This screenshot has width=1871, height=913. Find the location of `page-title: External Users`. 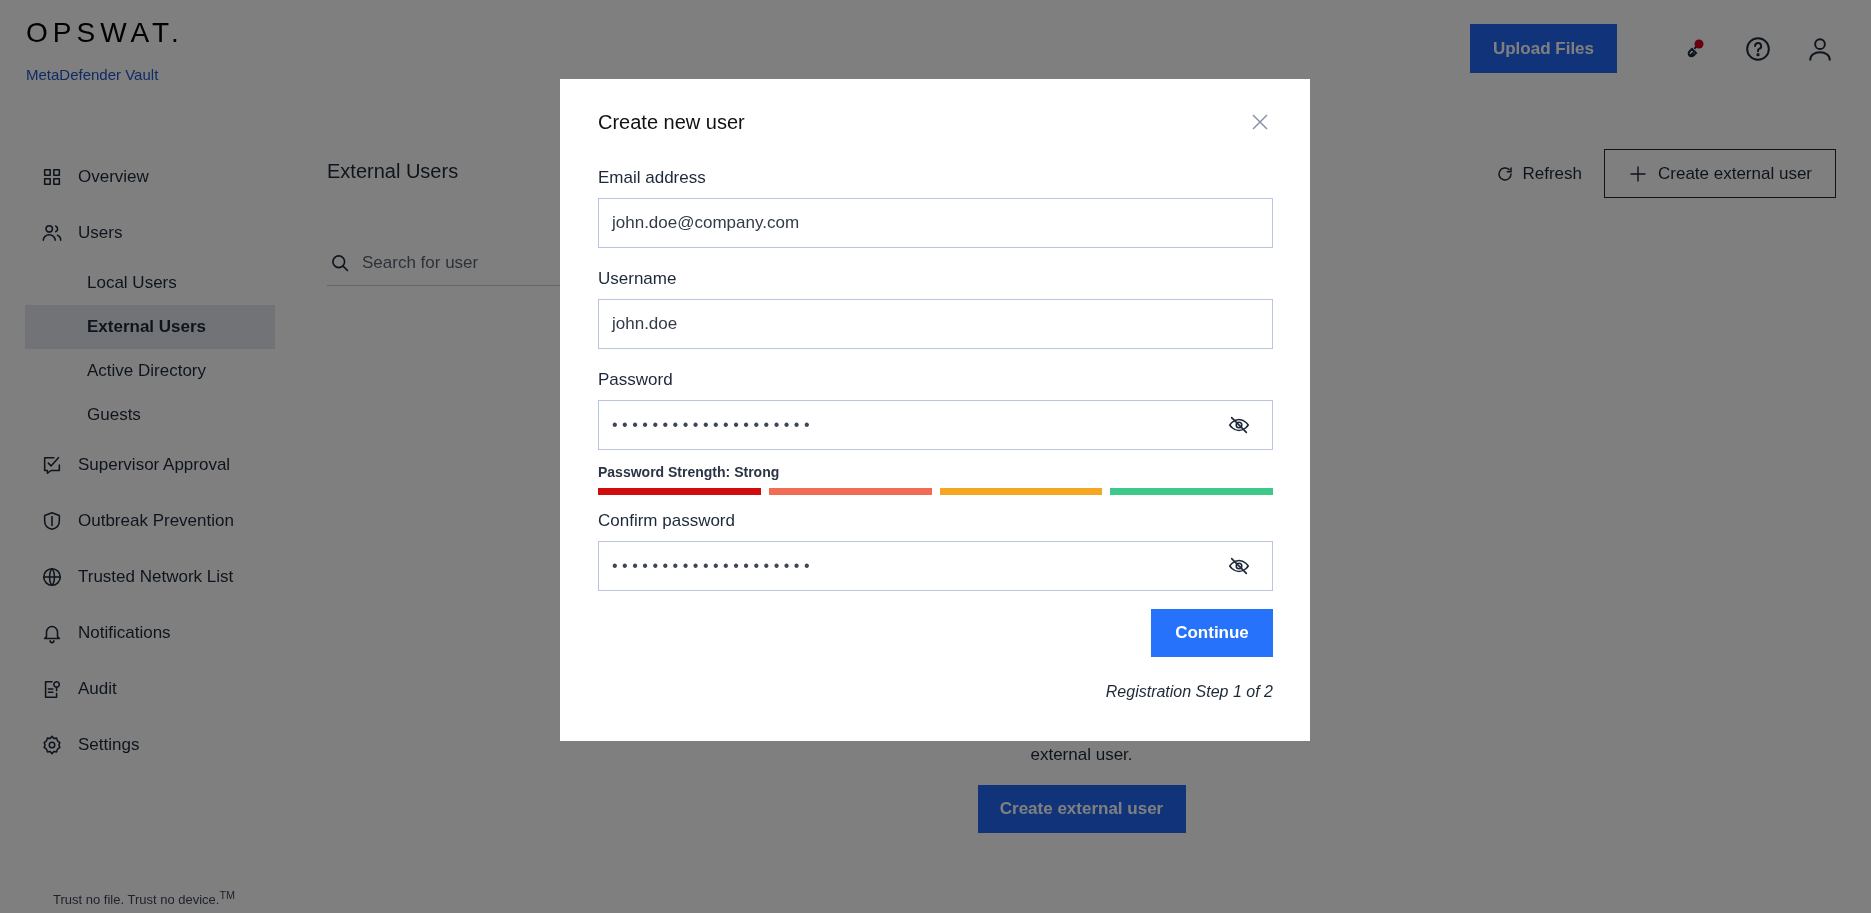

page-title: External Users is located at coordinates (393, 171).